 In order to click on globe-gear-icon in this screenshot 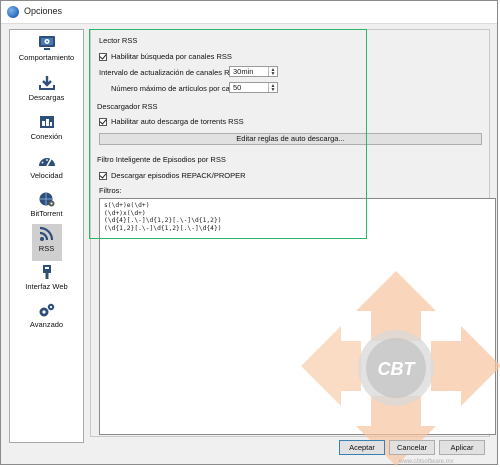, I will do `click(46, 199)`.